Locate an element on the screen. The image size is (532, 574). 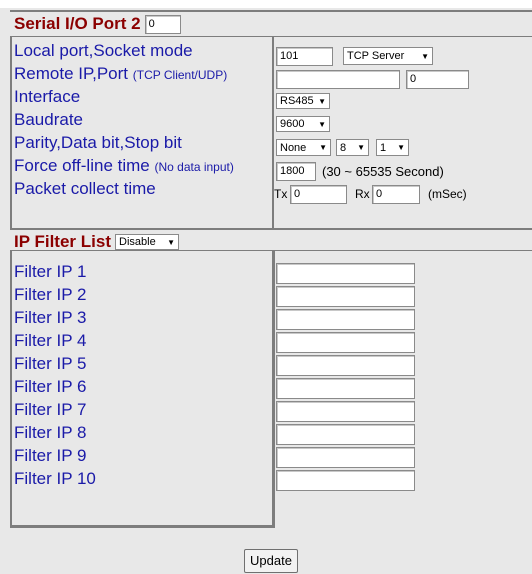
header-rule is located at coordinates (271, 36).